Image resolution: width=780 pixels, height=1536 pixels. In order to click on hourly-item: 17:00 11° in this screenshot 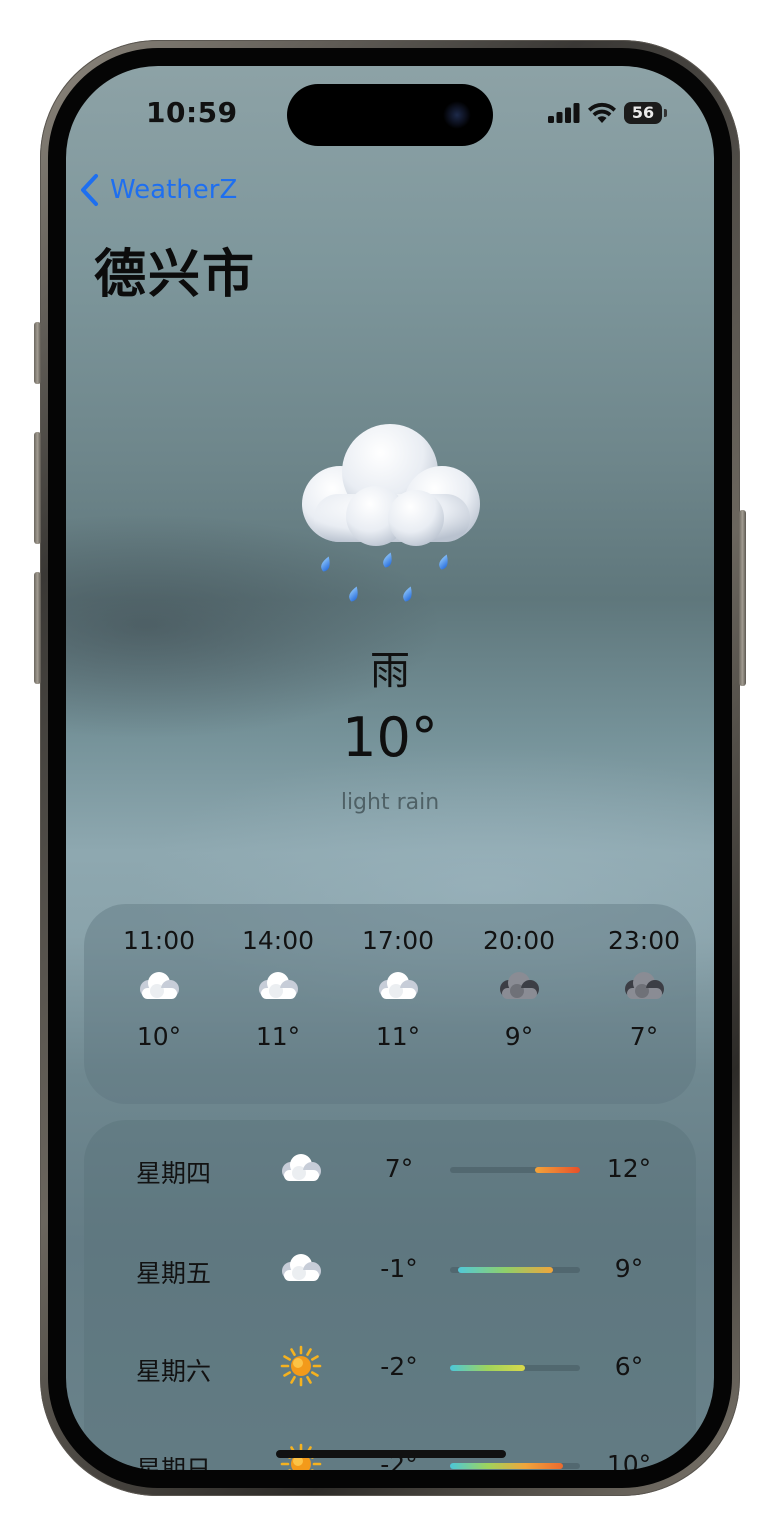, I will do `click(398, 988)`.